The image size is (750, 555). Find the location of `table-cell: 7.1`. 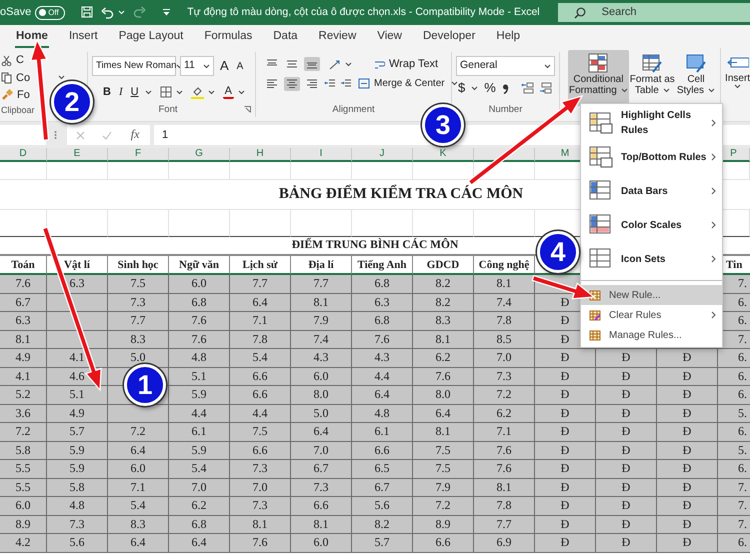

table-cell: 7.1 is located at coordinates (138, 487).